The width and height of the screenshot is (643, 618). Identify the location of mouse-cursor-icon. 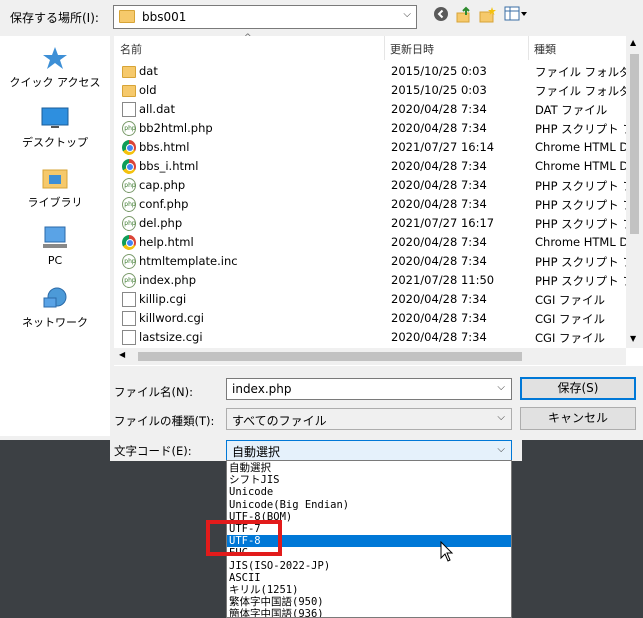
(447, 551).